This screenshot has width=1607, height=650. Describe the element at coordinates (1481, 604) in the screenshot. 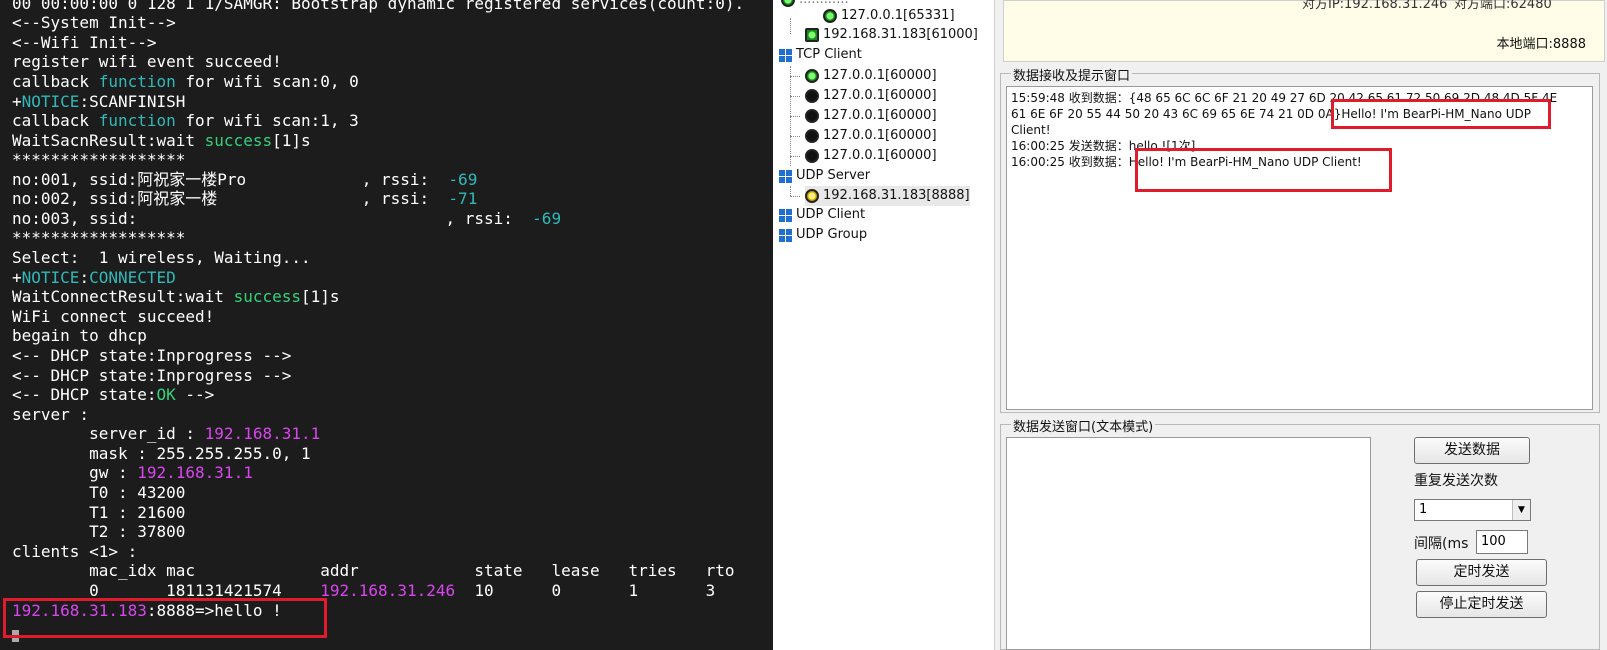

I see `stop-timer-send-button: 停止定时发送` at that location.